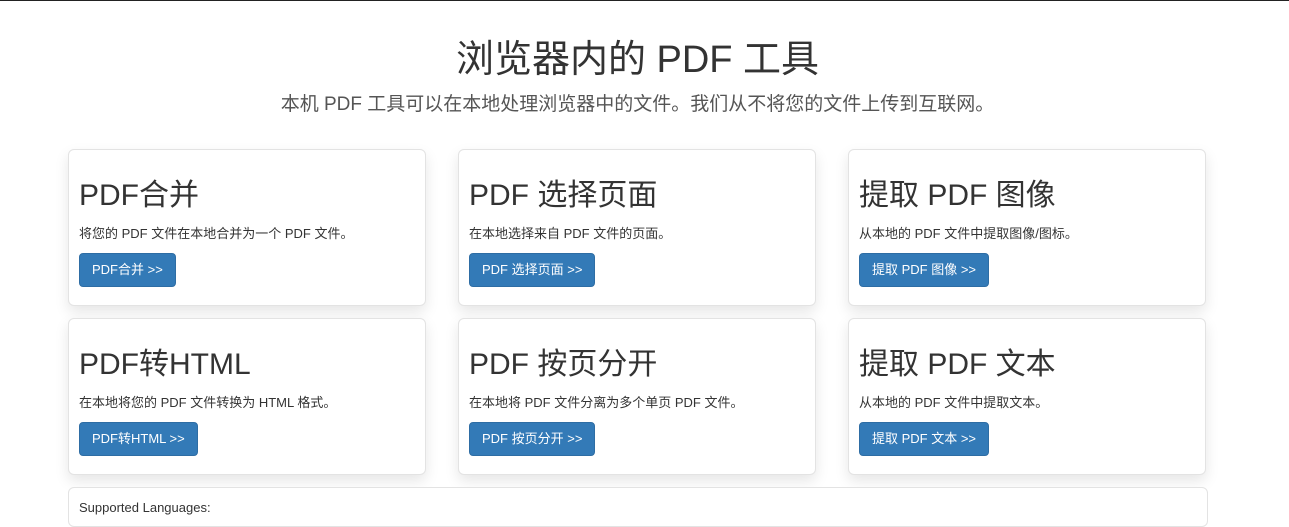 The image size is (1289, 527). Describe the element at coordinates (165, 364) in the screenshot. I see `tool-card-title: PDF转HTML` at that location.